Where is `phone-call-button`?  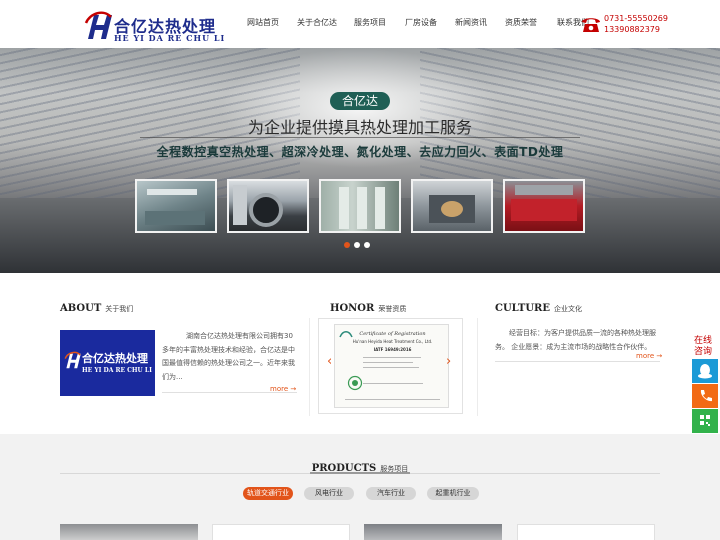 phone-call-button is located at coordinates (705, 396).